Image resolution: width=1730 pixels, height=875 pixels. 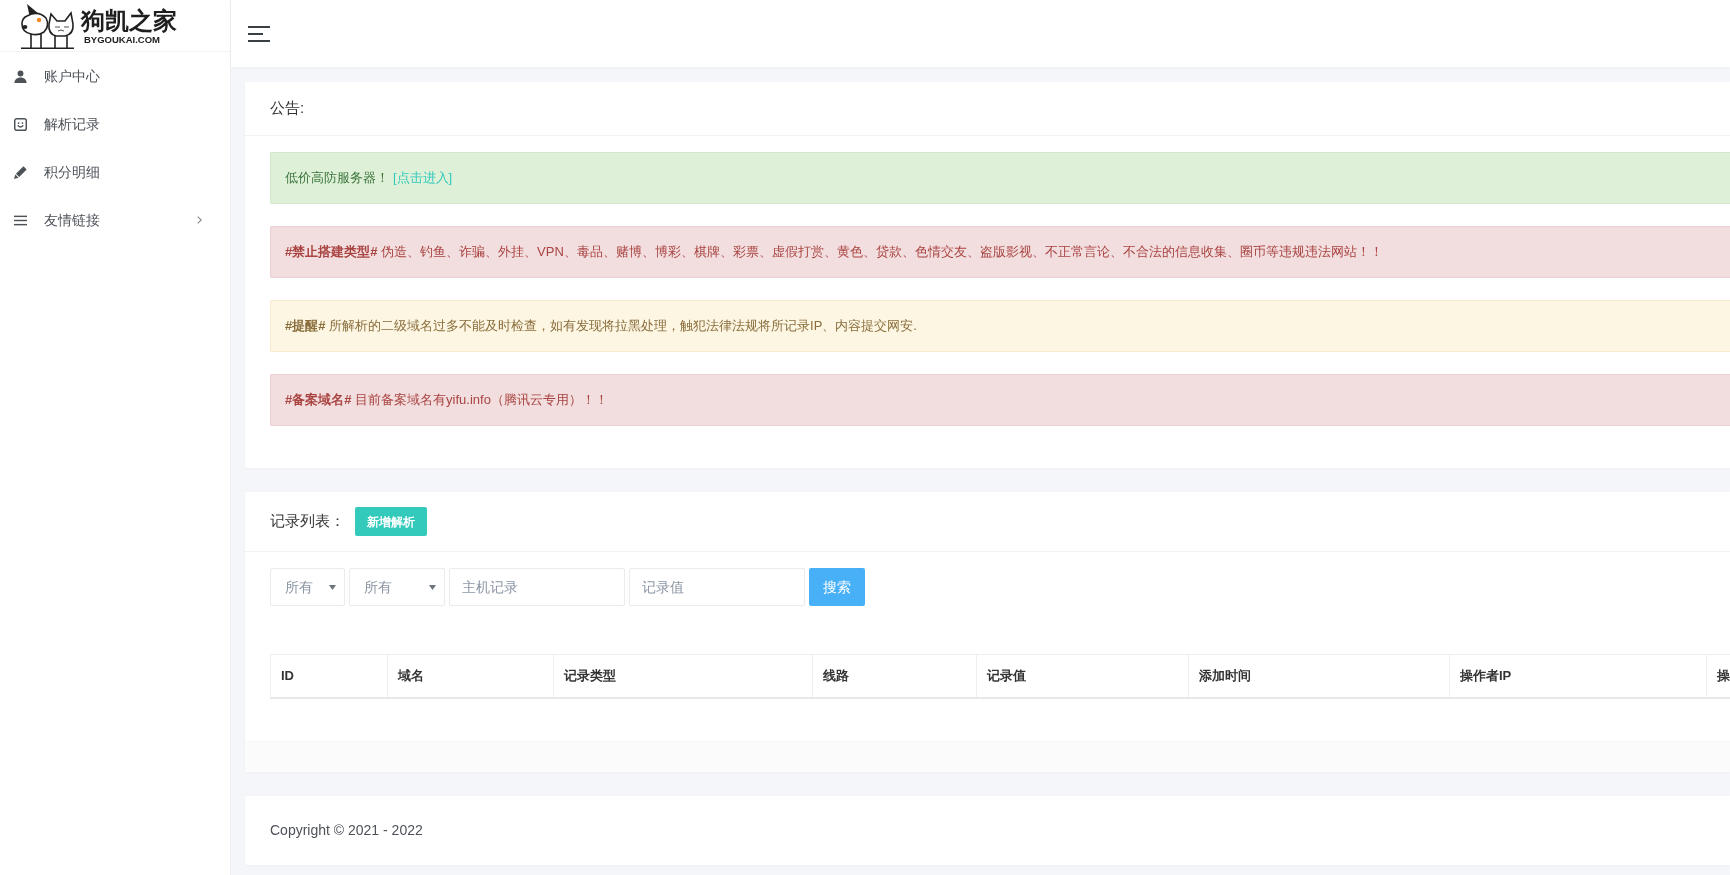 I want to click on column-header: 线路, so click(x=894, y=676).